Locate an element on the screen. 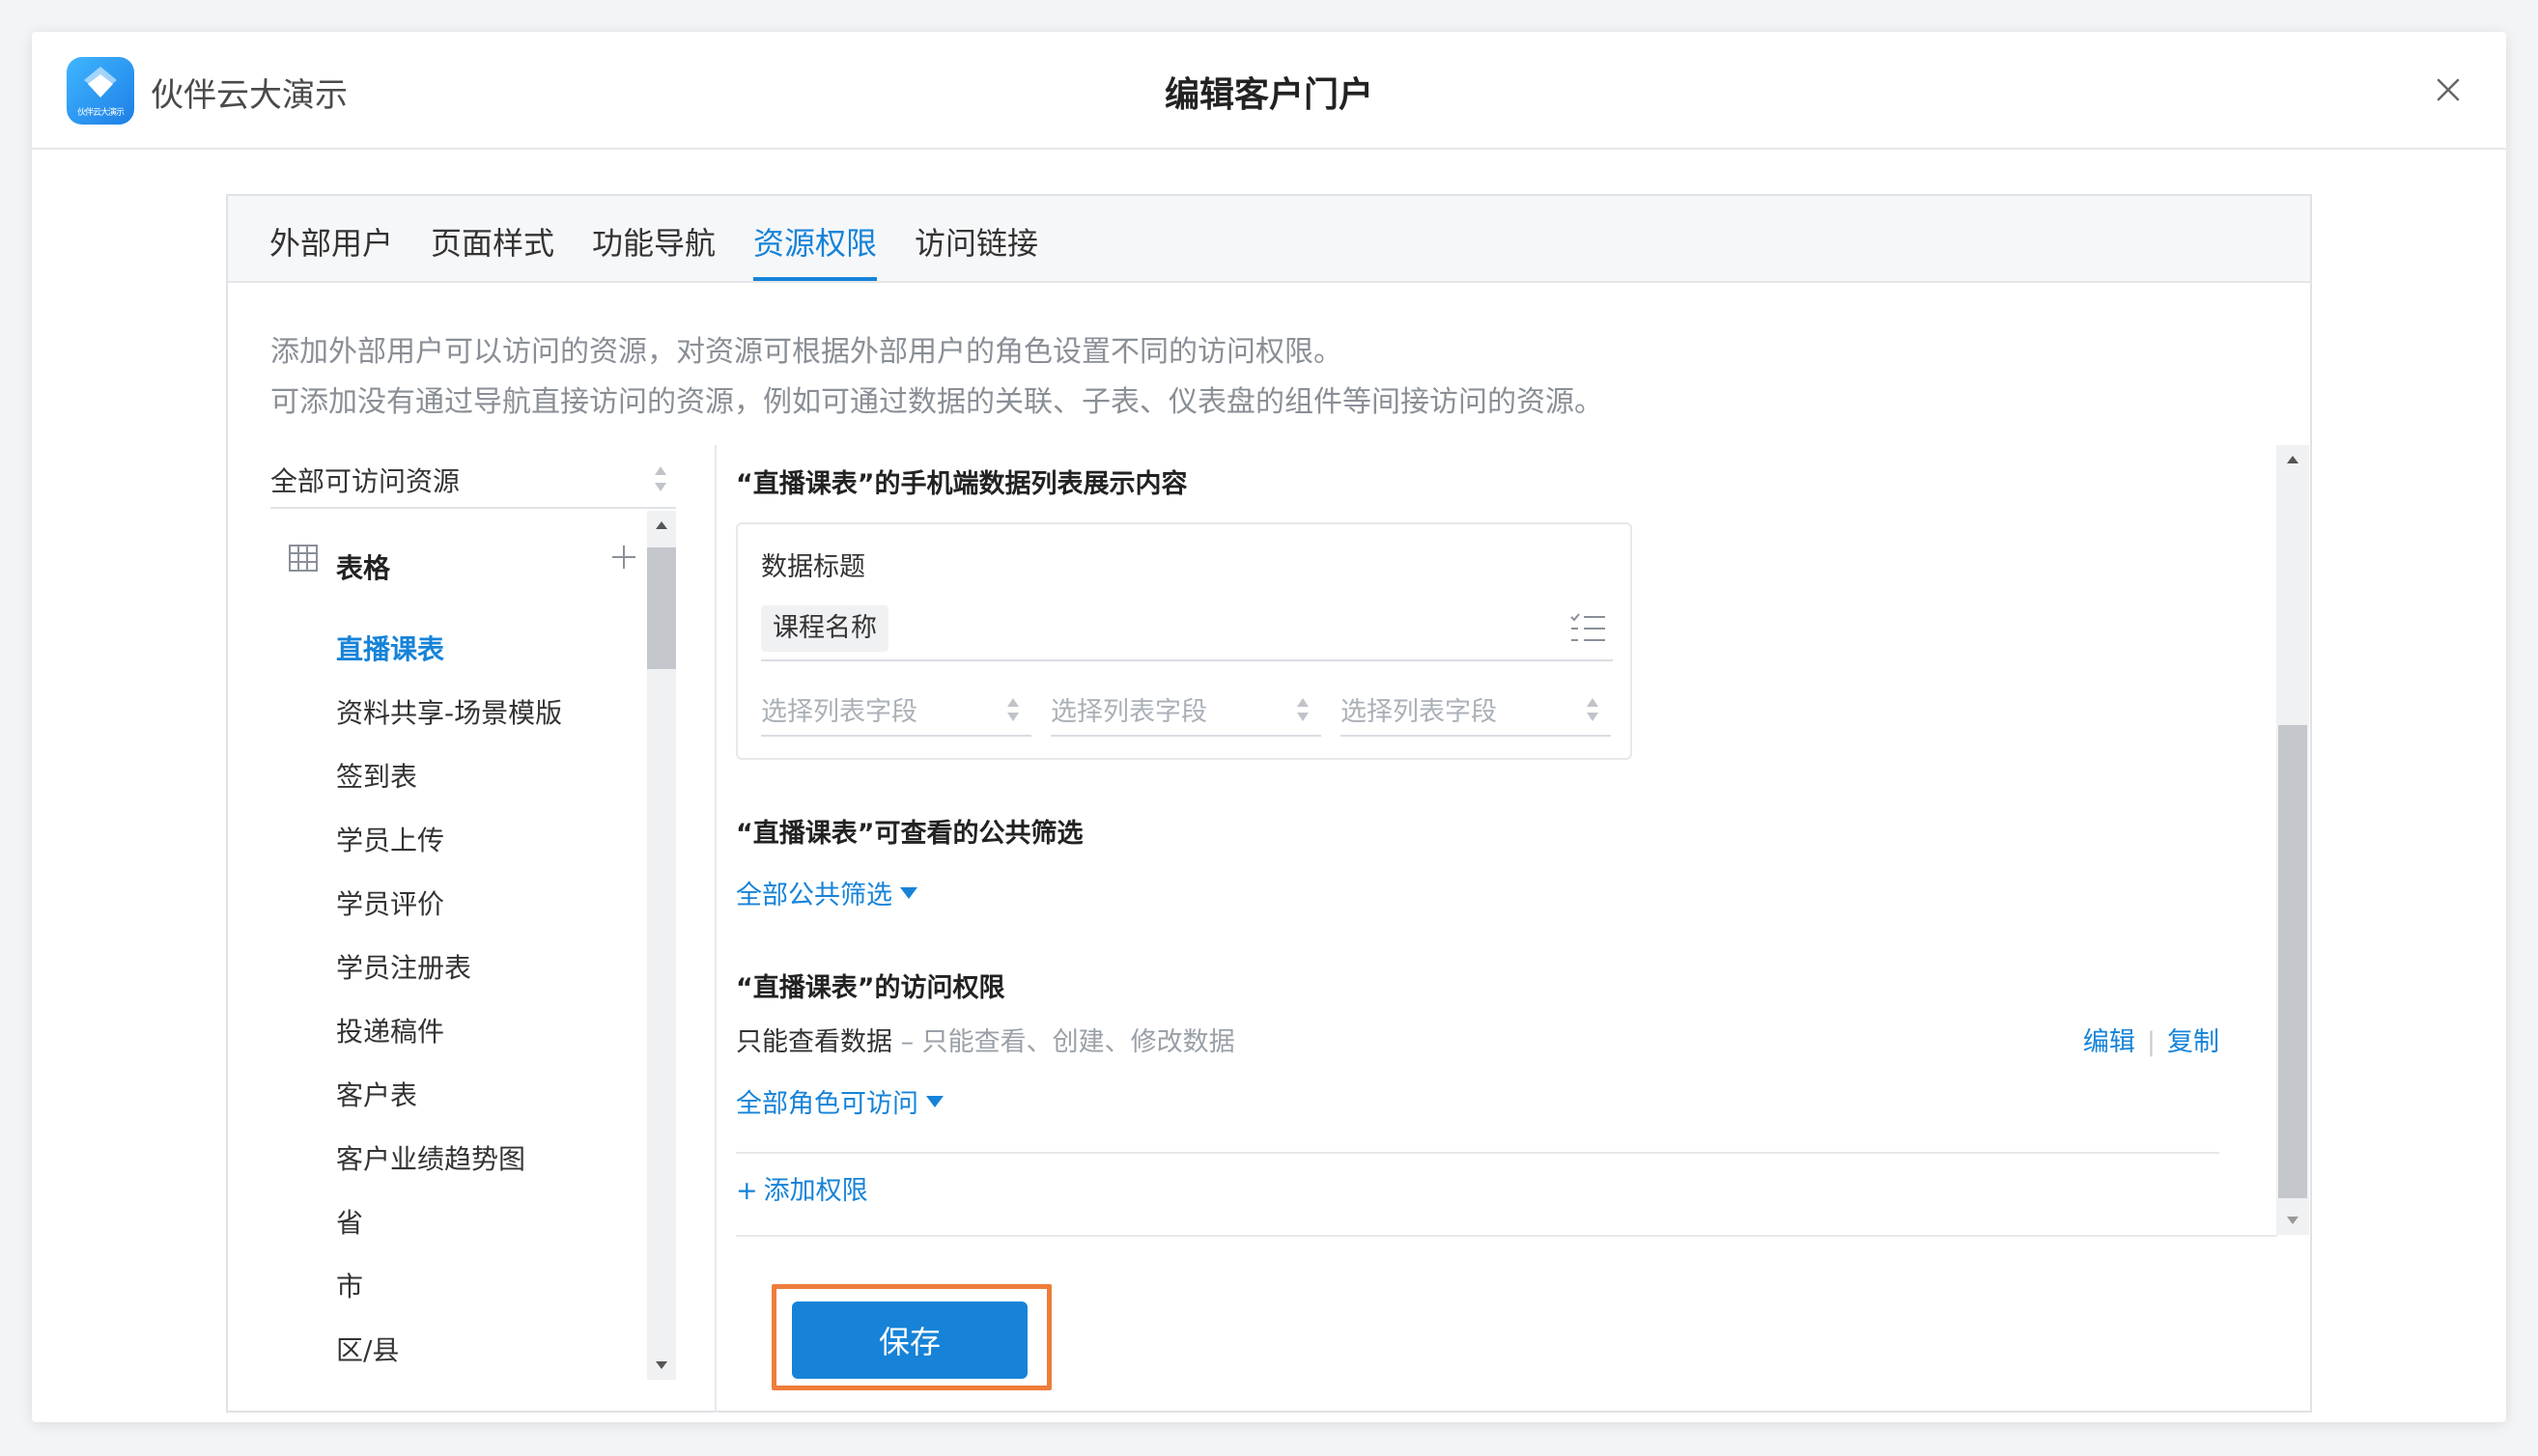  dialog-header: 伙伴云大演示 伙伴云大演示 编辑客户门户 is located at coordinates (1269, 91).